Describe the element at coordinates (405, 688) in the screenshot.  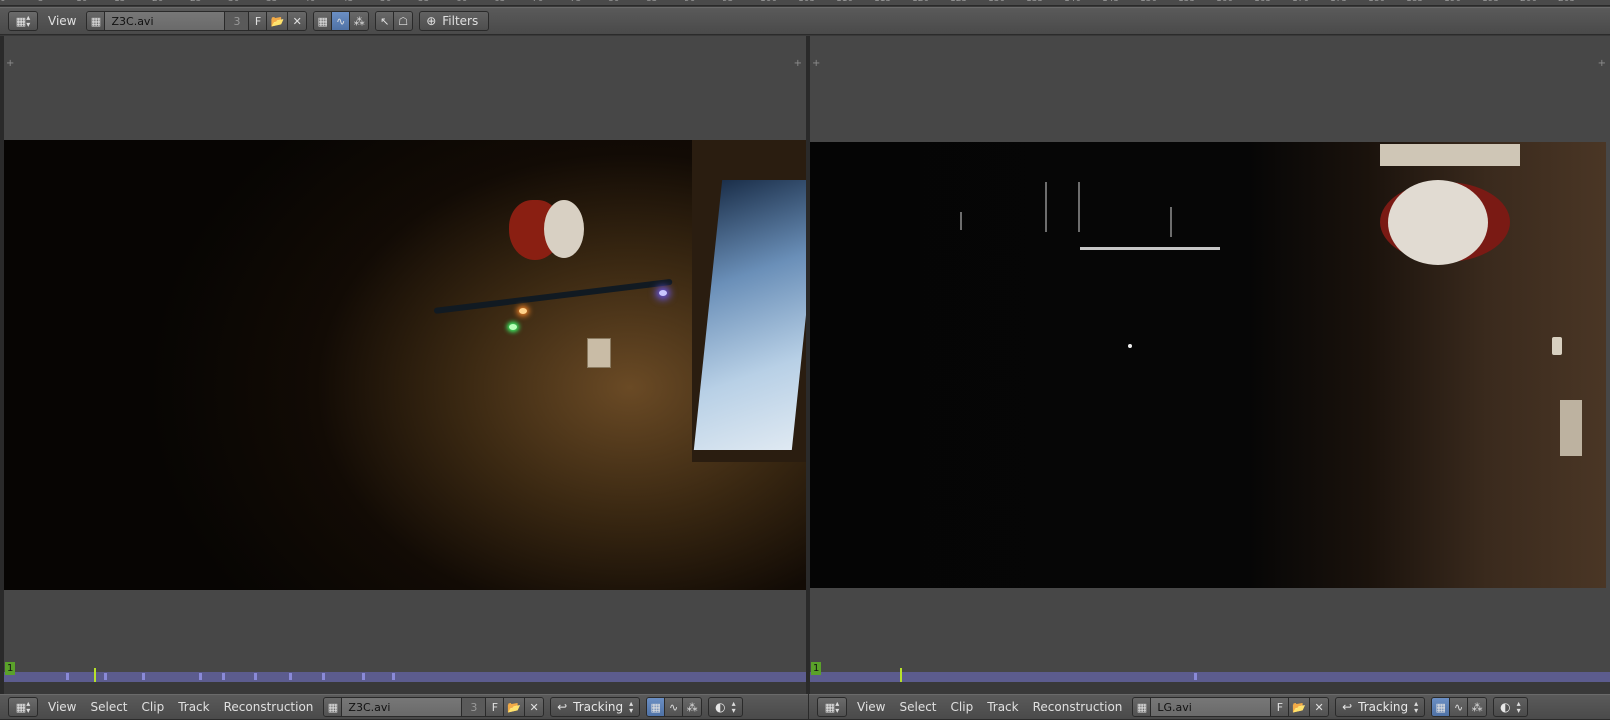
I see `timeline-strip` at that location.